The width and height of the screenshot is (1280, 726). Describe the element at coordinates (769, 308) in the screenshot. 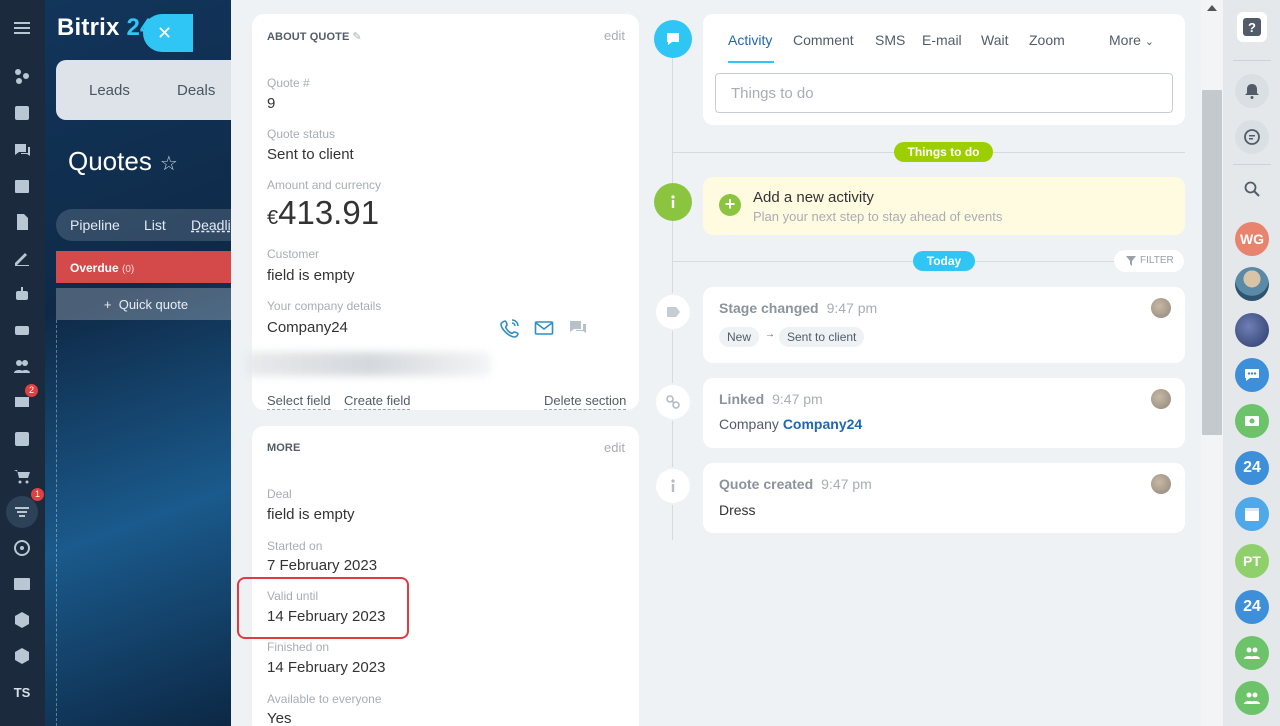

I see `event-title-text: Stage changed` at that location.